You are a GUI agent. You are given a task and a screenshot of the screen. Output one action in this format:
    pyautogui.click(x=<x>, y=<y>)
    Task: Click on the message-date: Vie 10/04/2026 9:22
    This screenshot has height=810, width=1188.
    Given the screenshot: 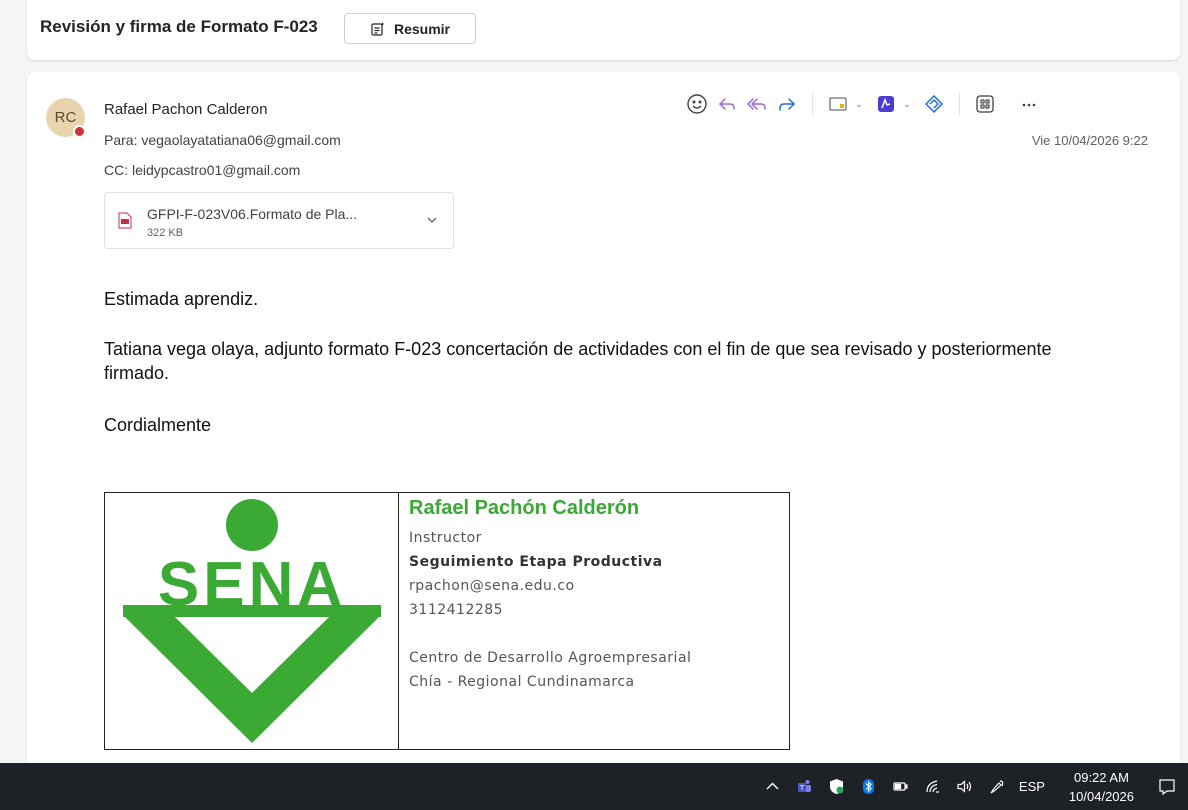 What is the action you would take?
    pyautogui.click(x=1089, y=140)
    